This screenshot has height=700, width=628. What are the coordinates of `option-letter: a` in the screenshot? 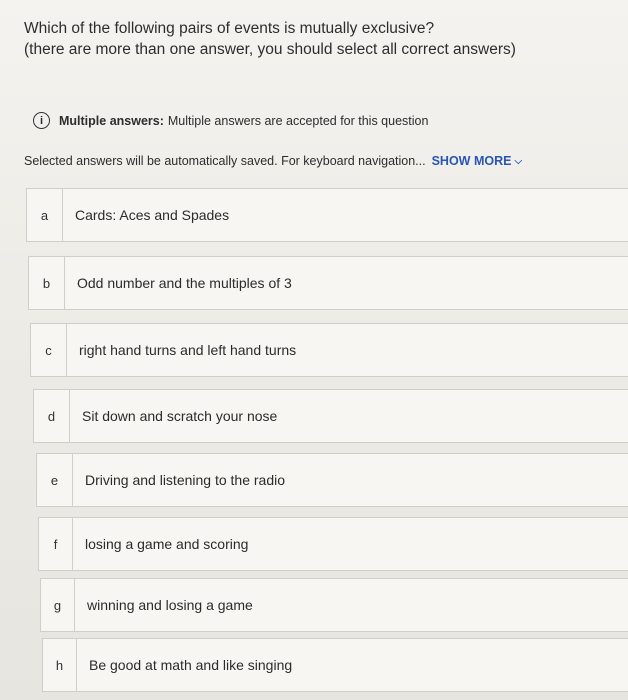 It's located at (45, 215).